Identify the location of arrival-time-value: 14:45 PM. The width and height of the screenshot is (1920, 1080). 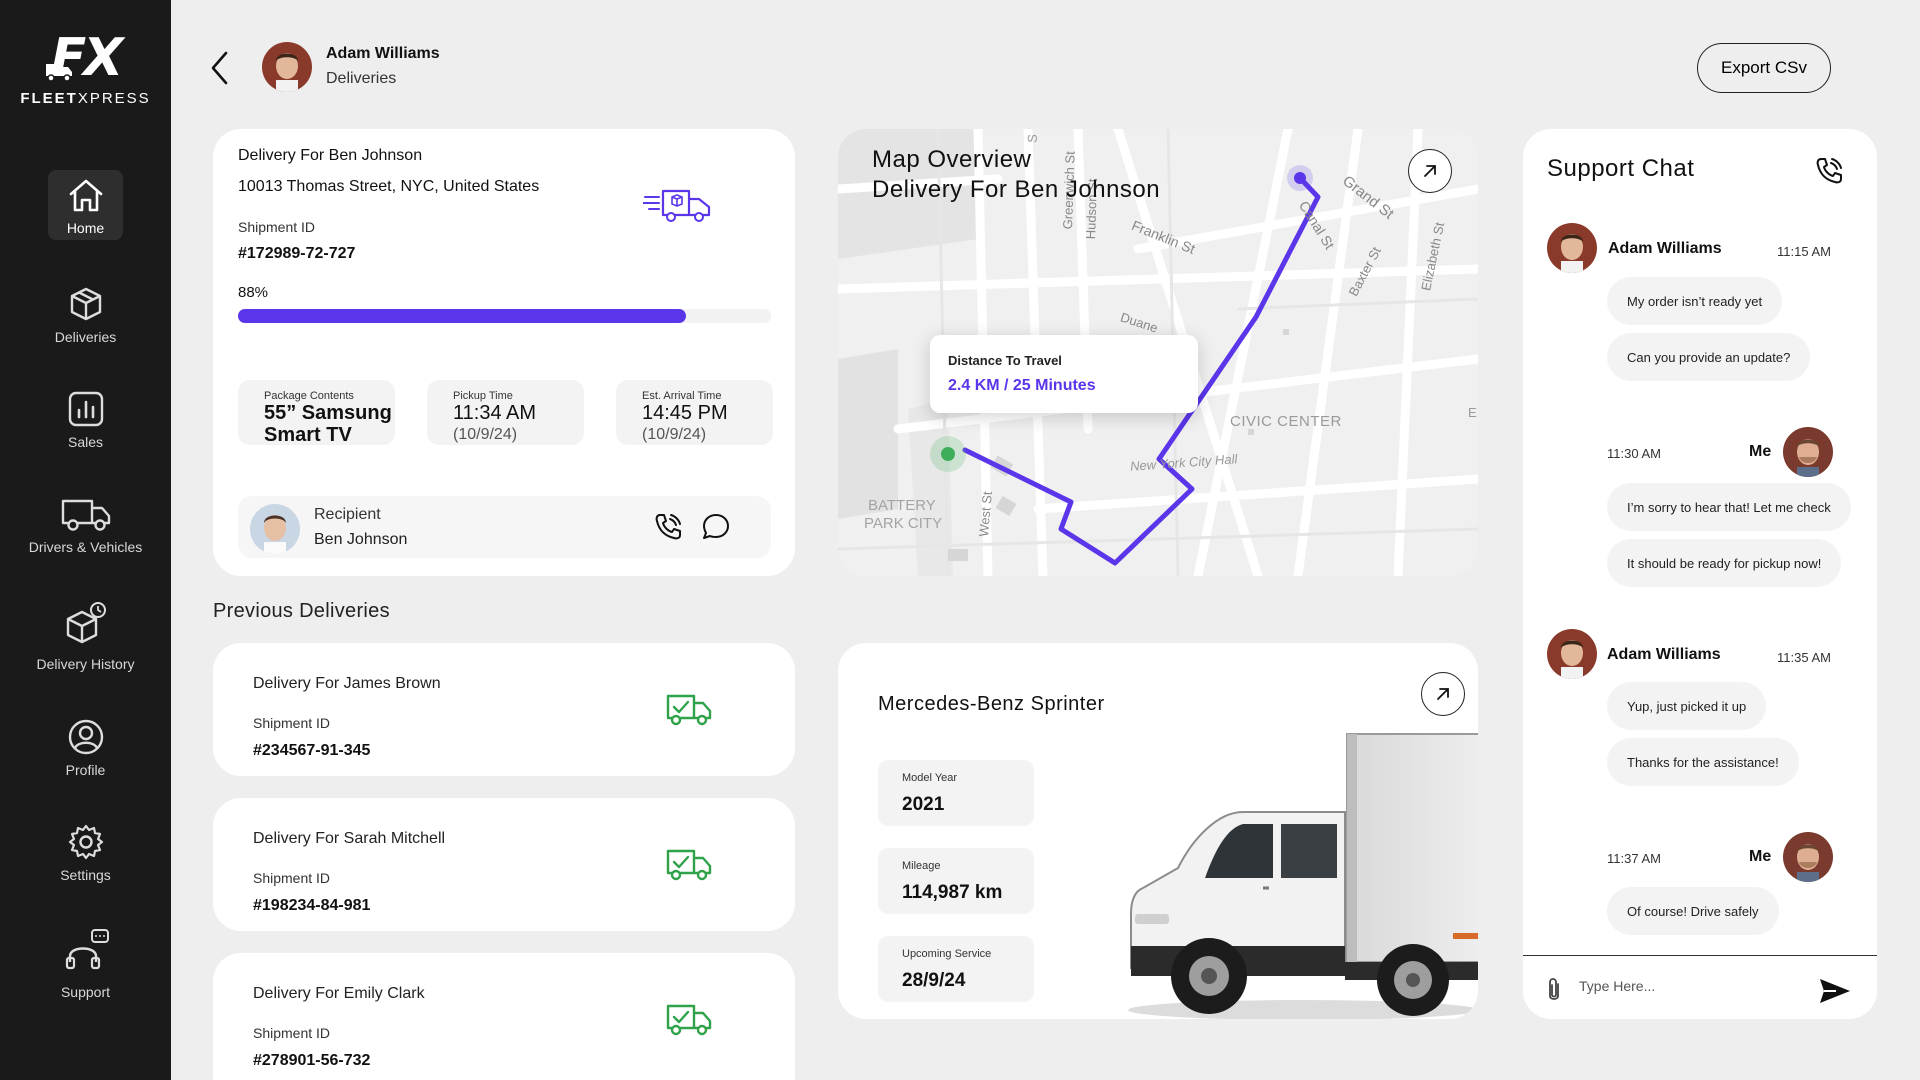
(685, 413).